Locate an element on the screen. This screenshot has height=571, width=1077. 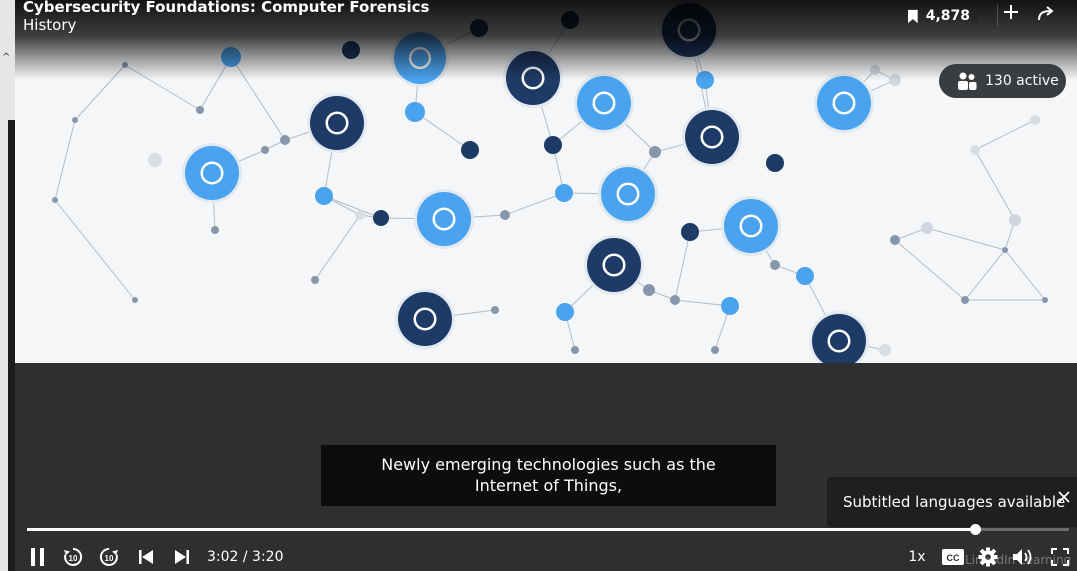
rewind-10-icon: 10 is located at coordinates (73, 556).